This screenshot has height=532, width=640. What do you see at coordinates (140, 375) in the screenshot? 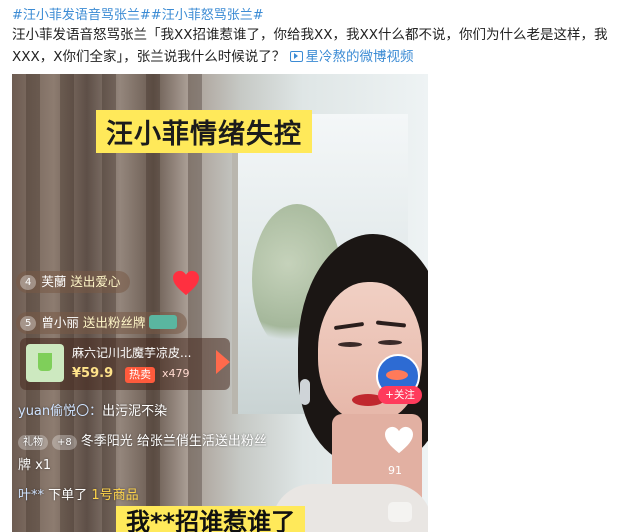
I see `hot-sale-badge: 热卖` at bounding box center [140, 375].